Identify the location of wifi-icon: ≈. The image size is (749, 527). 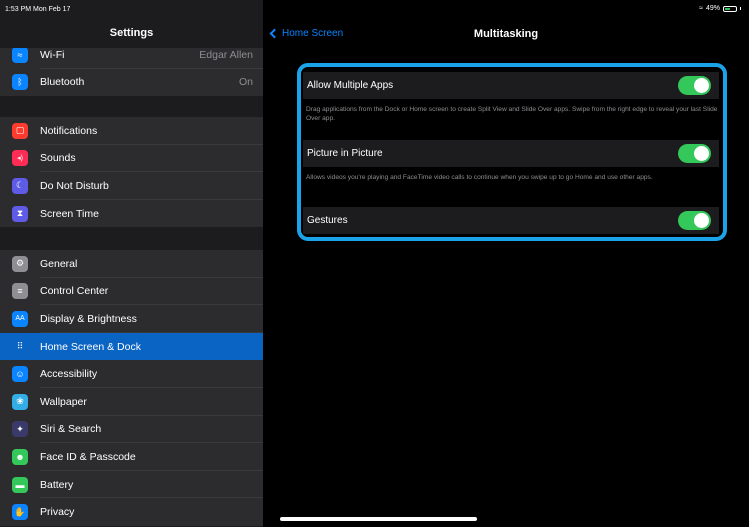
(20, 54).